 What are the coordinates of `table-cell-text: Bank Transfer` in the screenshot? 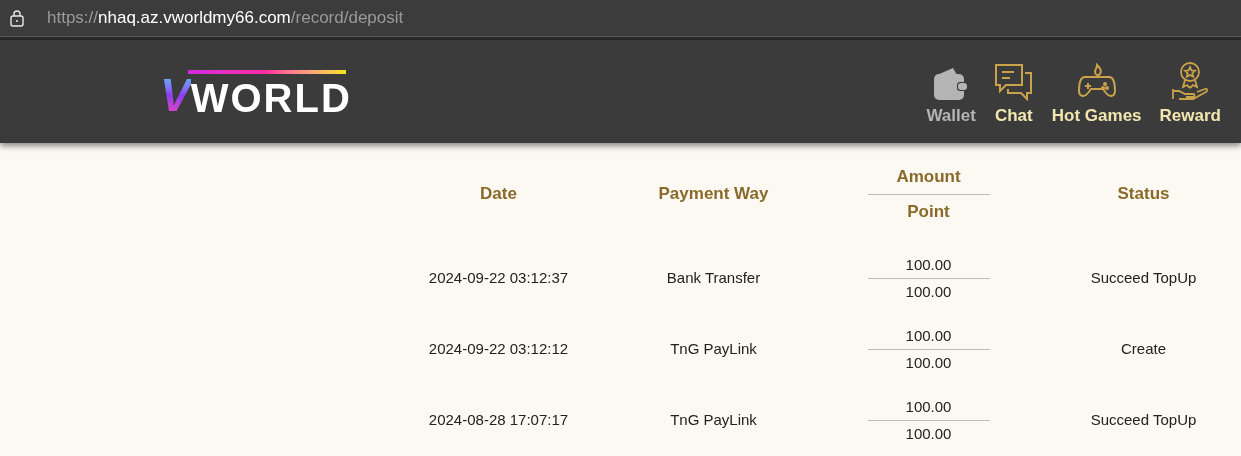 It's located at (713, 278).